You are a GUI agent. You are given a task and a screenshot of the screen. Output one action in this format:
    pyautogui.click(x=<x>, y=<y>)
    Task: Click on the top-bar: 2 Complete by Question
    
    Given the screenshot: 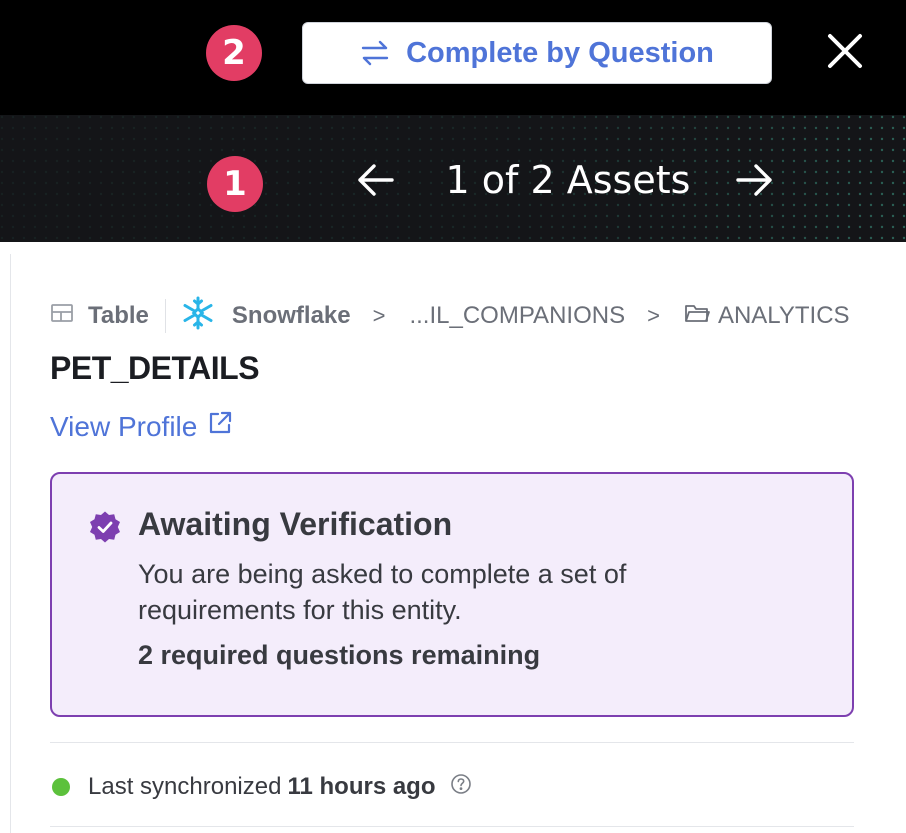 What is the action you would take?
    pyautogui.click(x=453, y=57)
    